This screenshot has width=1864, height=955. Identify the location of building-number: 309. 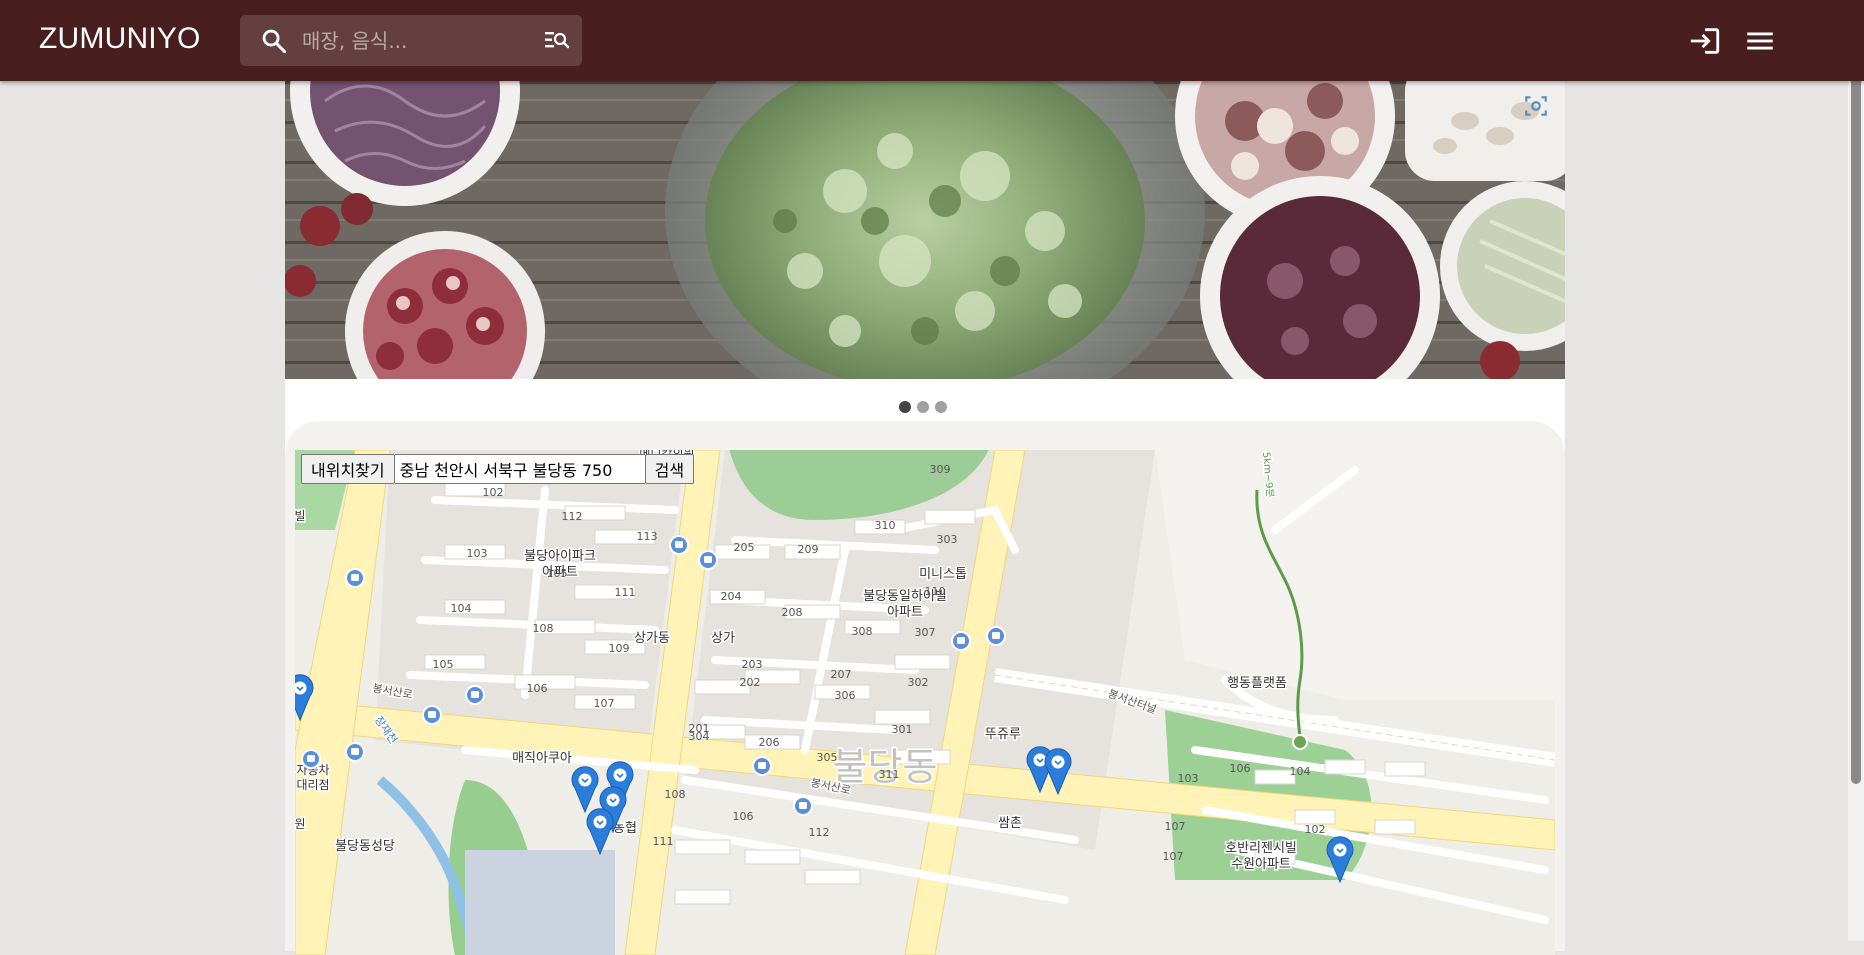
(940, 469).